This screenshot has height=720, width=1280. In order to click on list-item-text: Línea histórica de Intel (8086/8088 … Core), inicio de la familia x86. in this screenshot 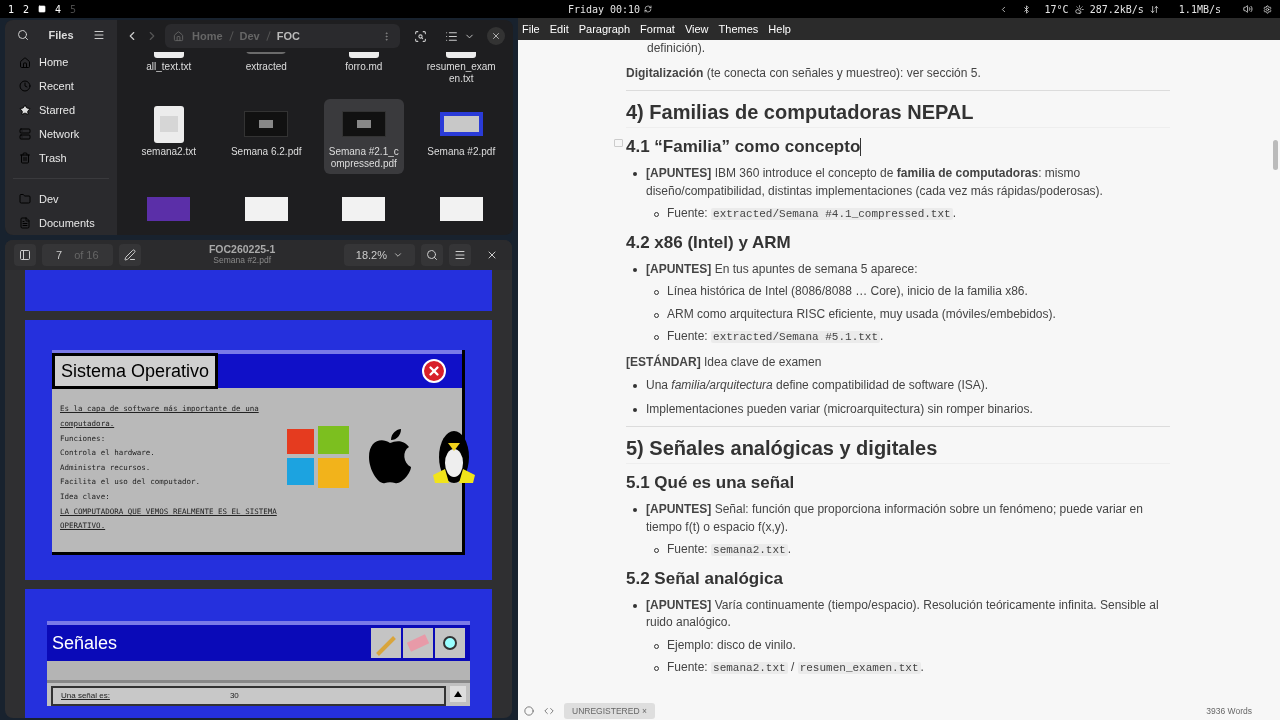, I will do `click(847, 291)`.